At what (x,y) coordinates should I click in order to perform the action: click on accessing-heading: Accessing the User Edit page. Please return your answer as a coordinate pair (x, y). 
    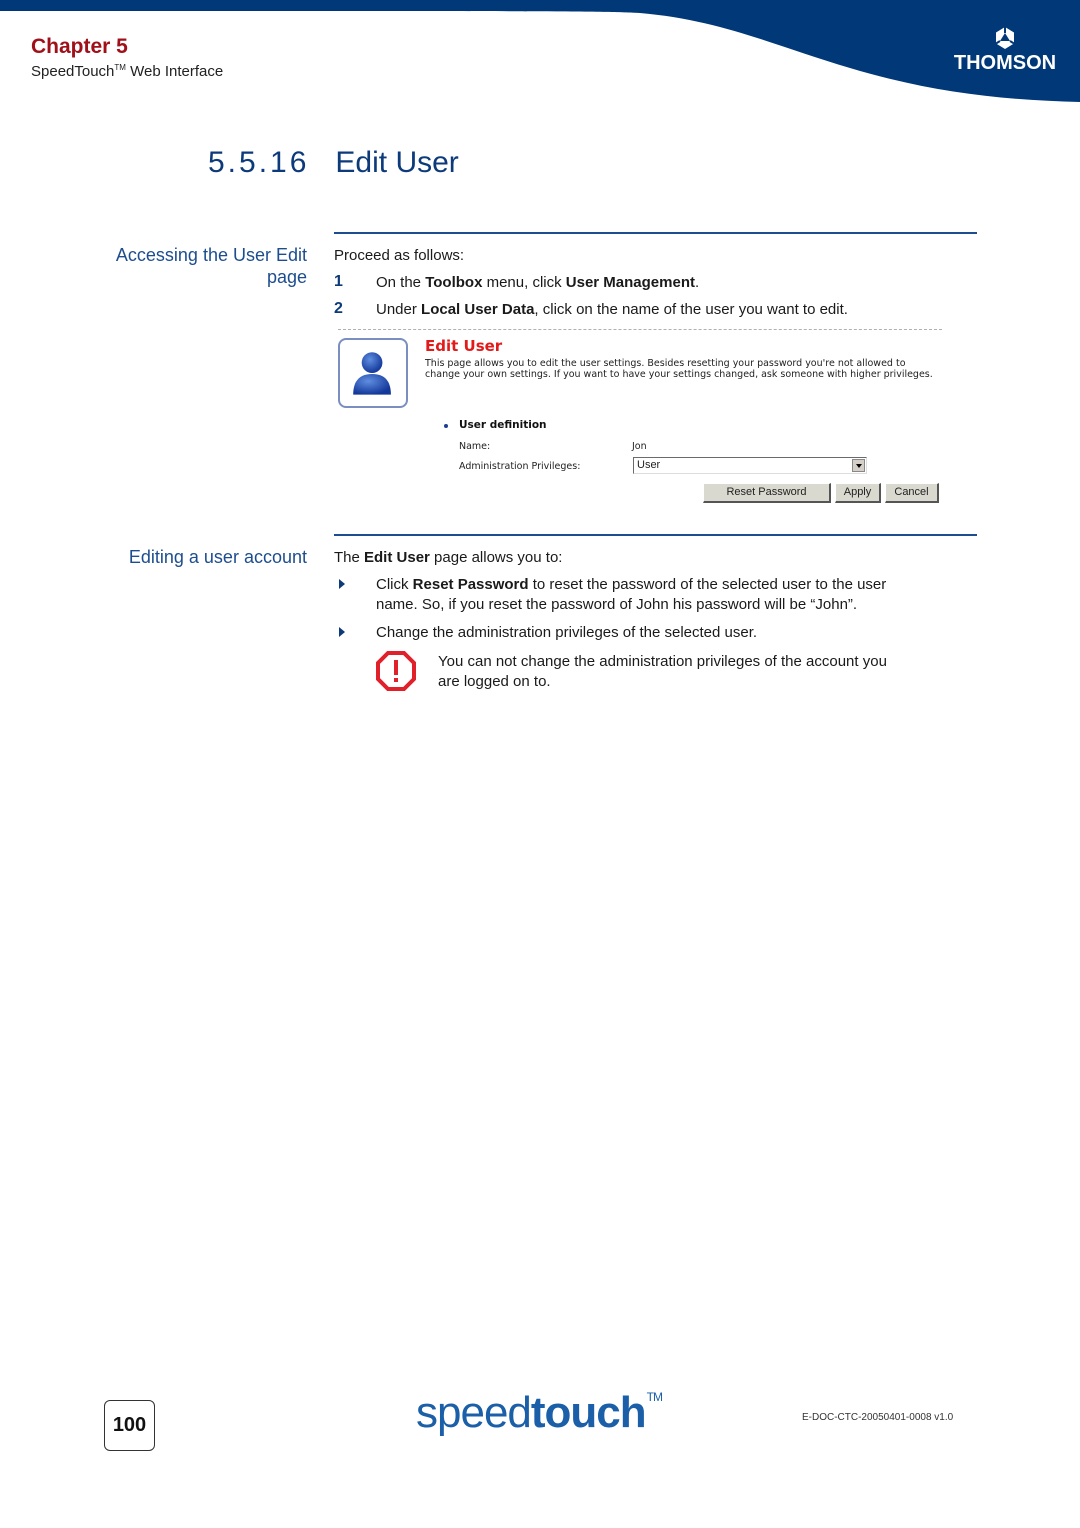
    Looking at the image, I should click on (211, 266).